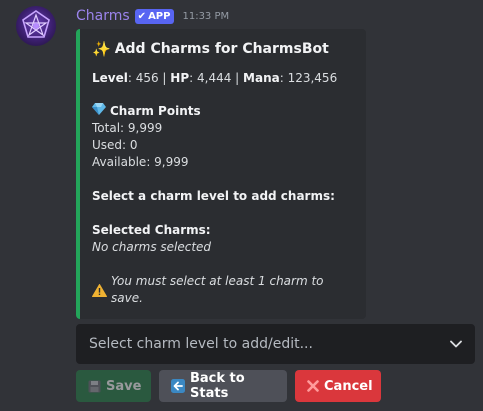  What do you see at coordinates (223, 111) in the screenshot?
I see `charm-points-heading: Charm Points` at bounding box center [223, 111].